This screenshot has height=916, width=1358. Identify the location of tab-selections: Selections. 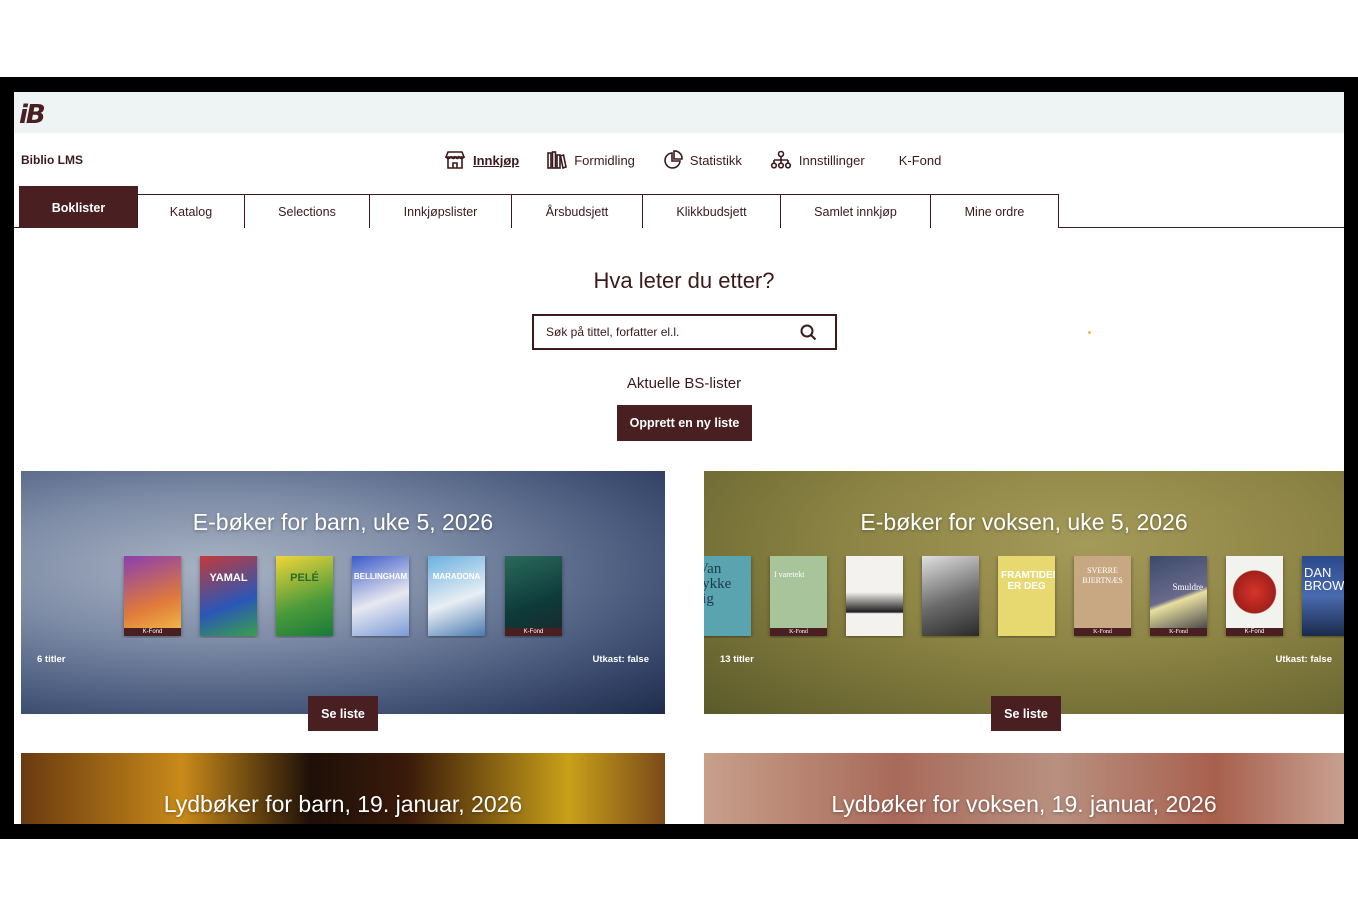
(307, 211).